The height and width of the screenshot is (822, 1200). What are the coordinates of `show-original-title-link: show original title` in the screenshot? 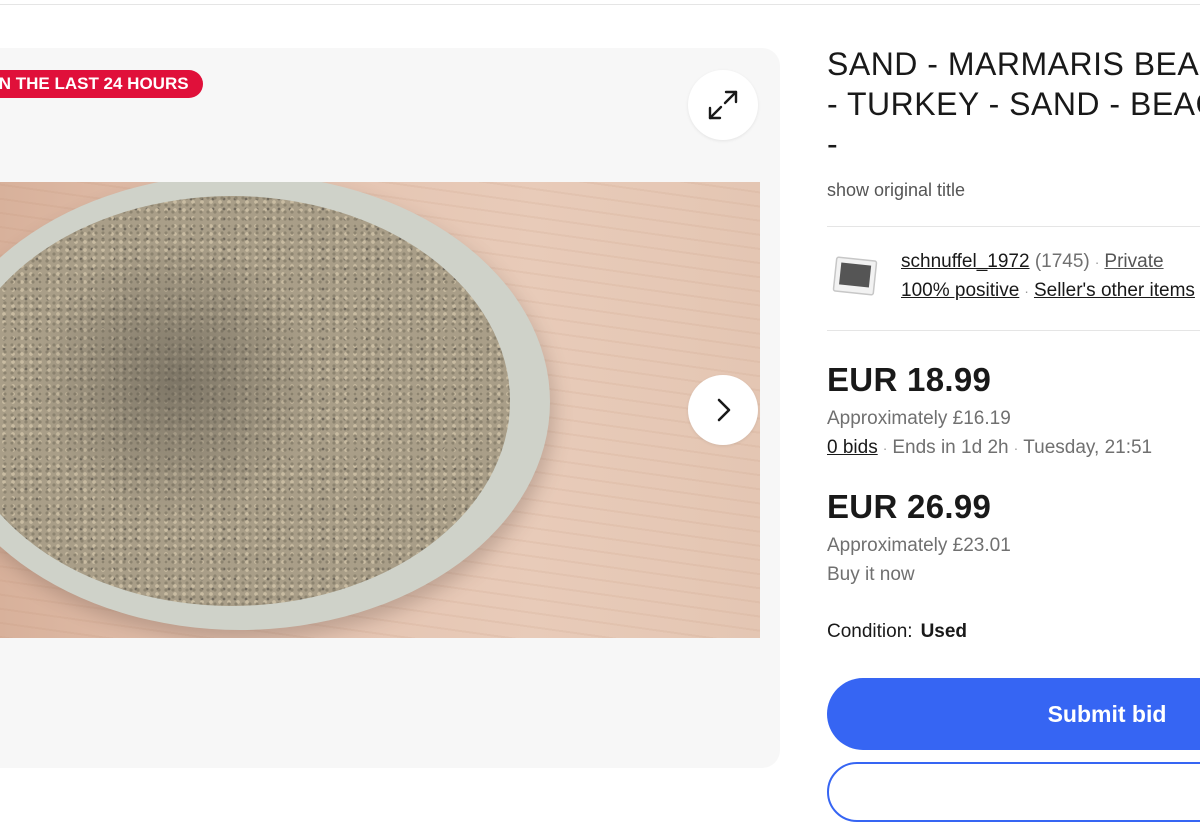 It's located at (896, 190).